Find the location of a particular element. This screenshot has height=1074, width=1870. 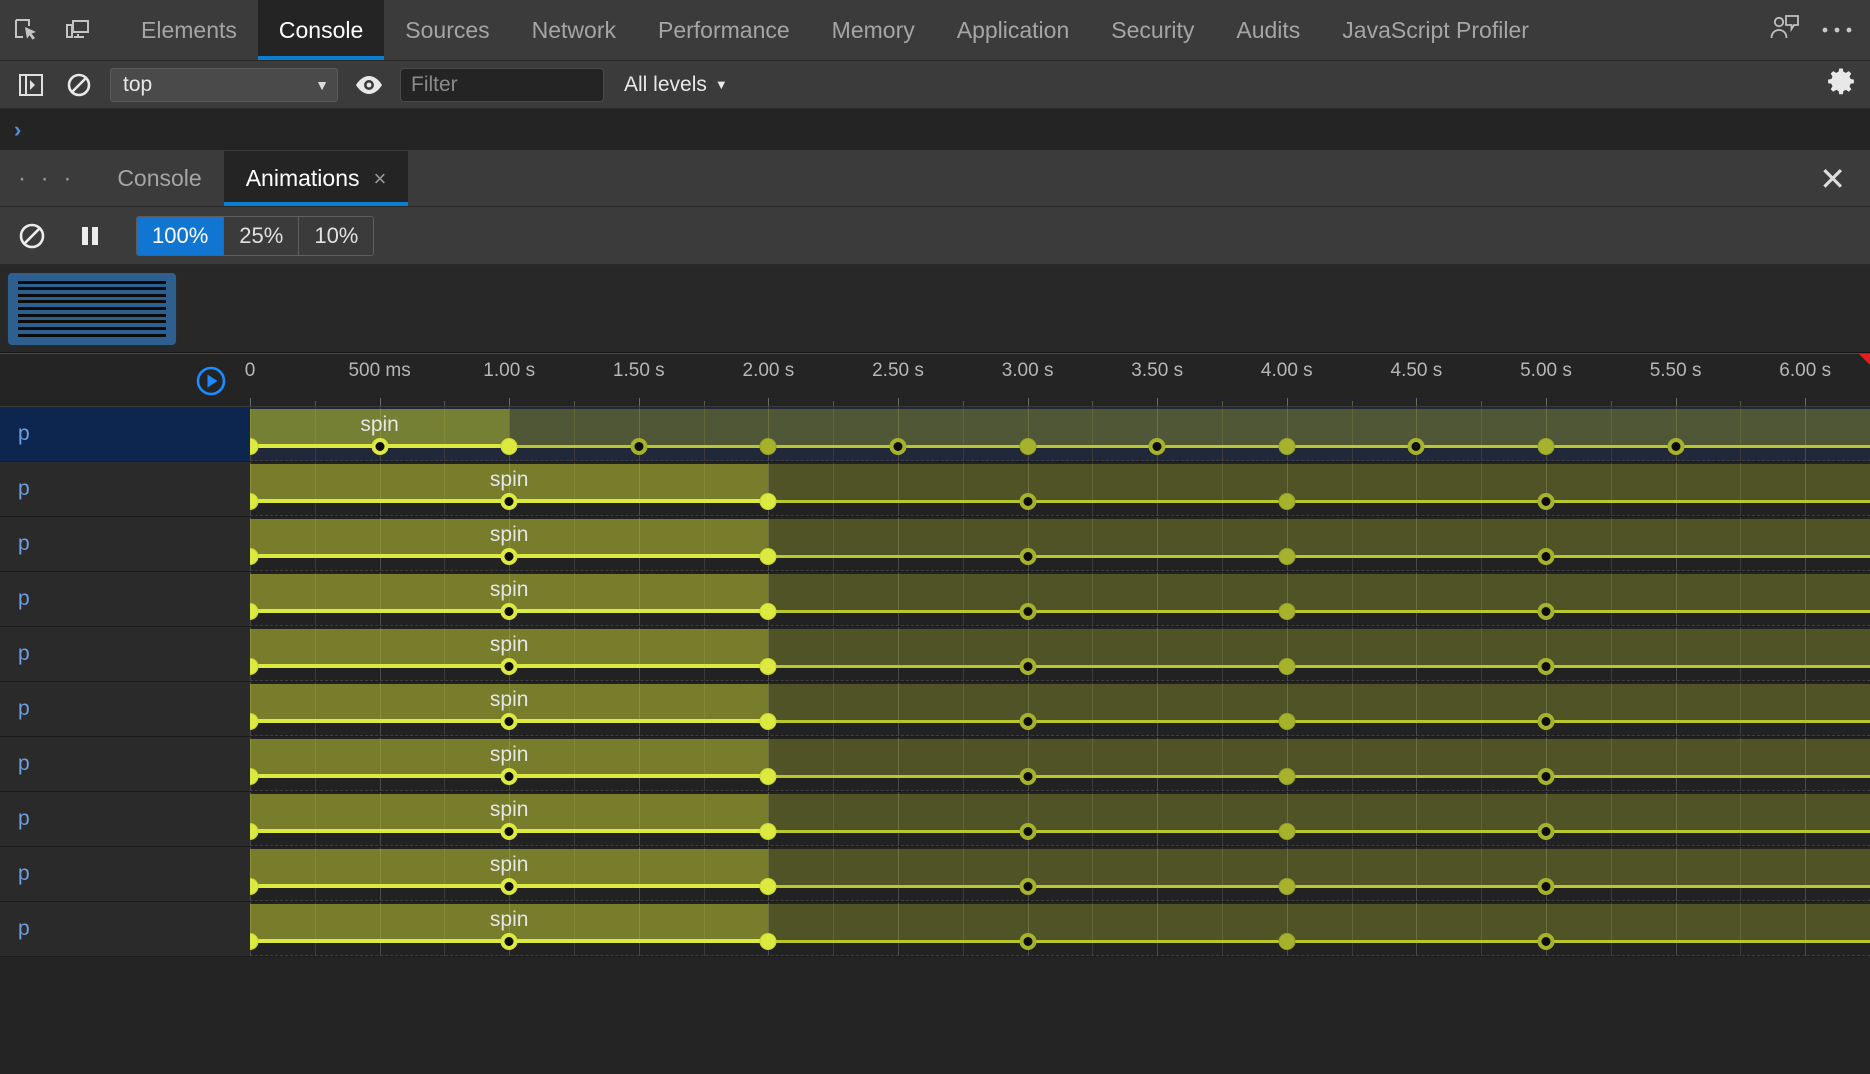

console-prompt-row: › is located at coordinates (935, 130).